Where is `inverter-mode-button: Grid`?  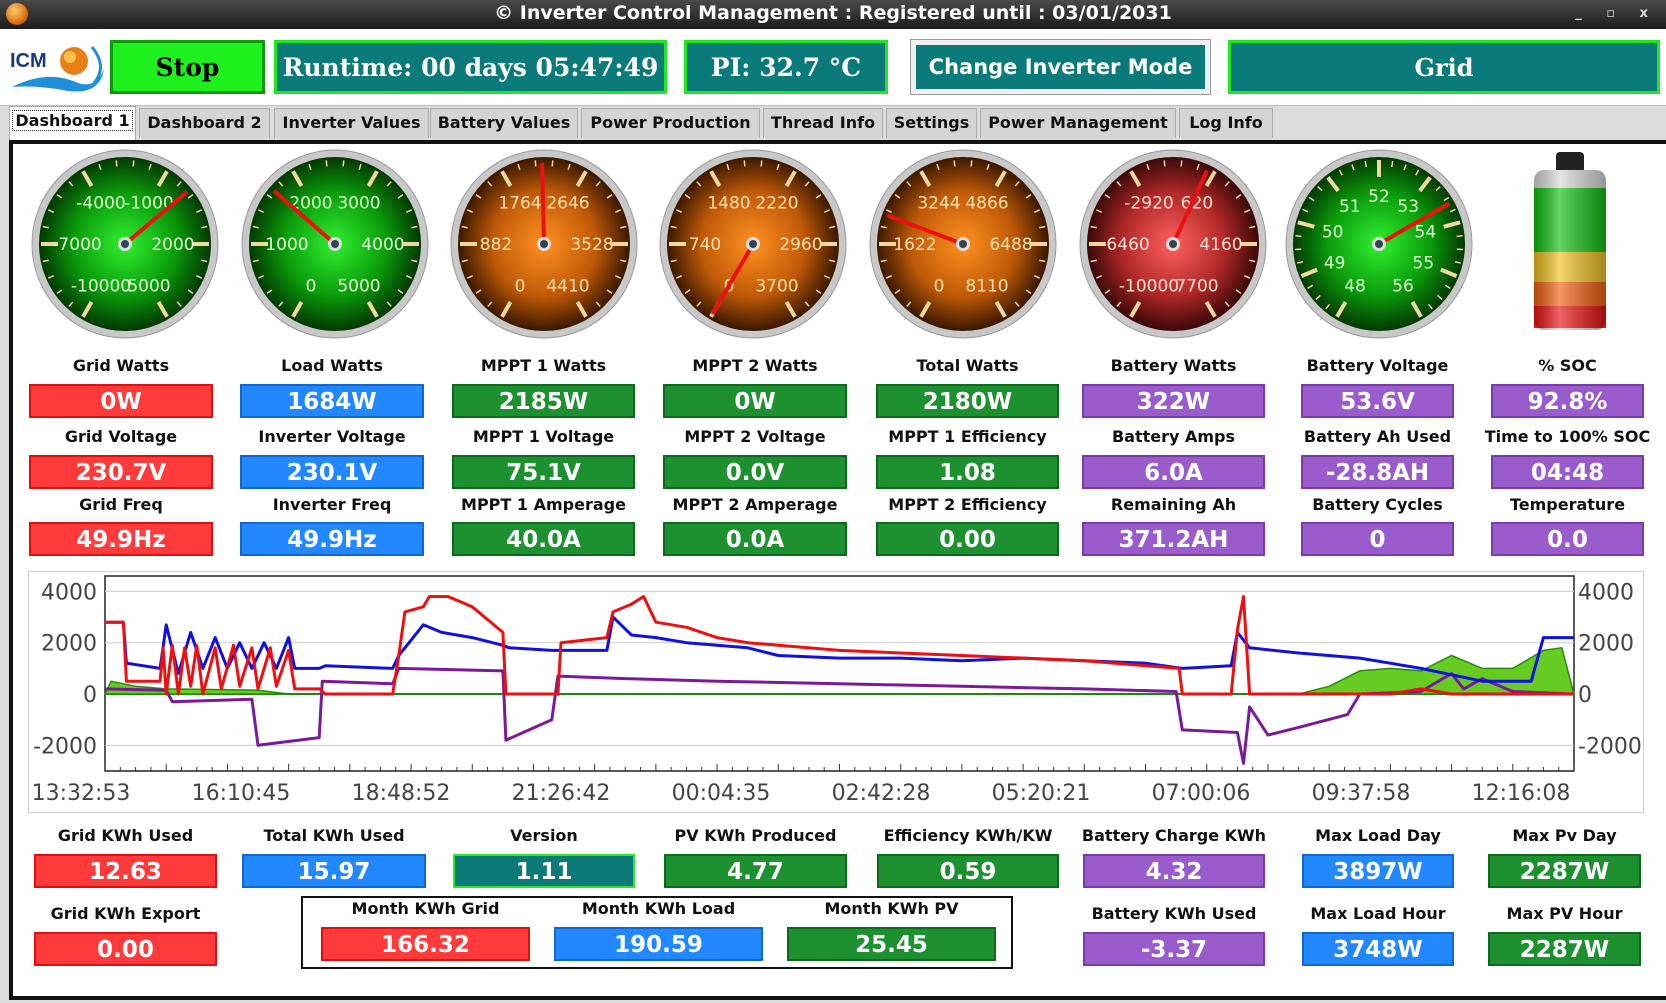
inverter-mode-button: Grid is located at coordinates (1444, 67).